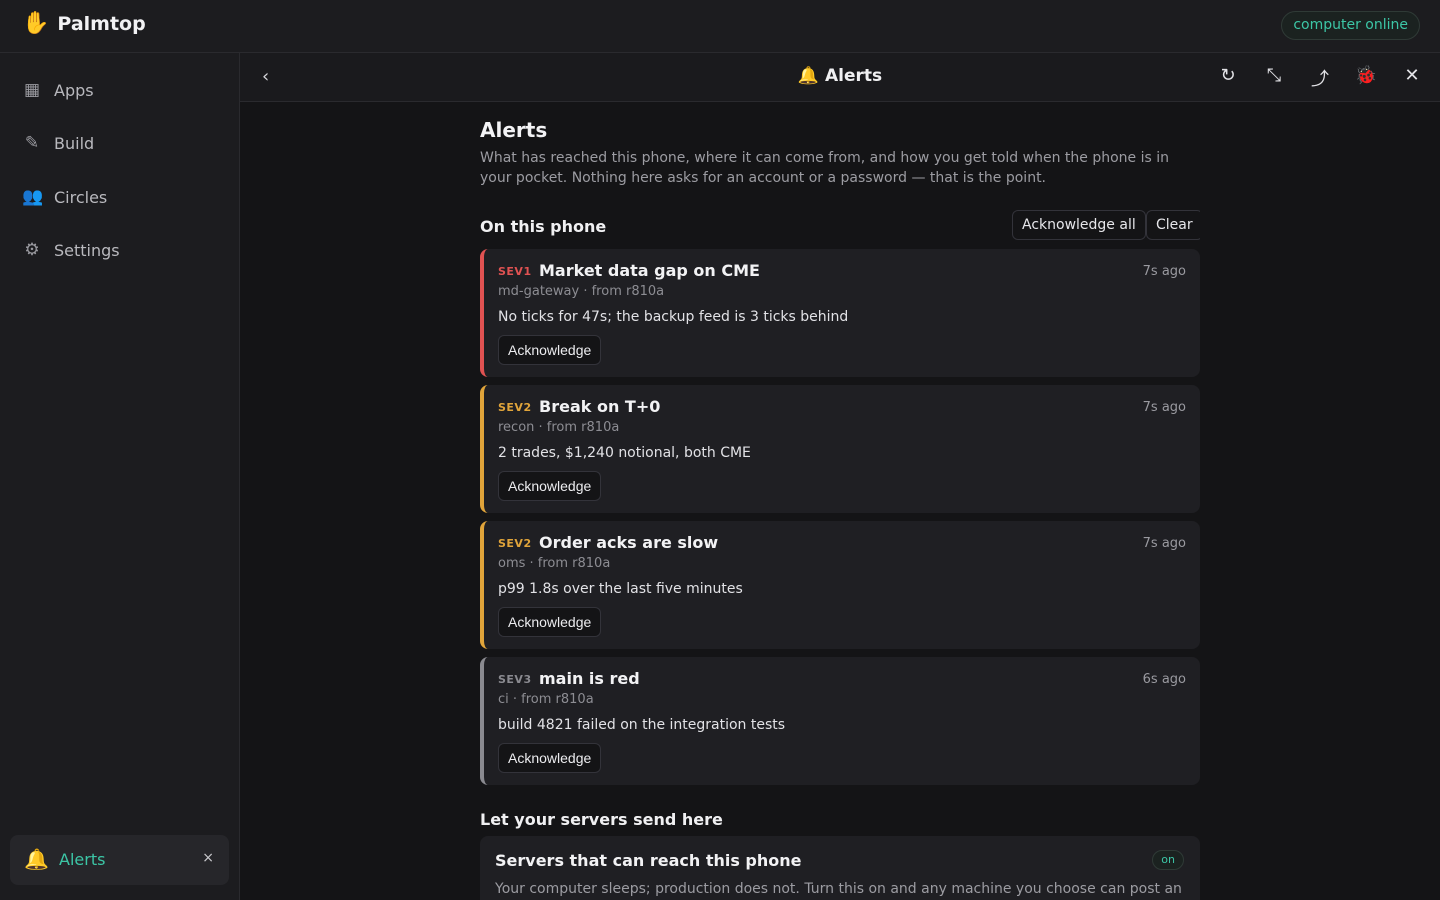 The width and height of the screenshot is (1440, 900). Describe the element at coordinates (1366, 77) in the screenshot. I see `bug-icon: 🐞` at that location.